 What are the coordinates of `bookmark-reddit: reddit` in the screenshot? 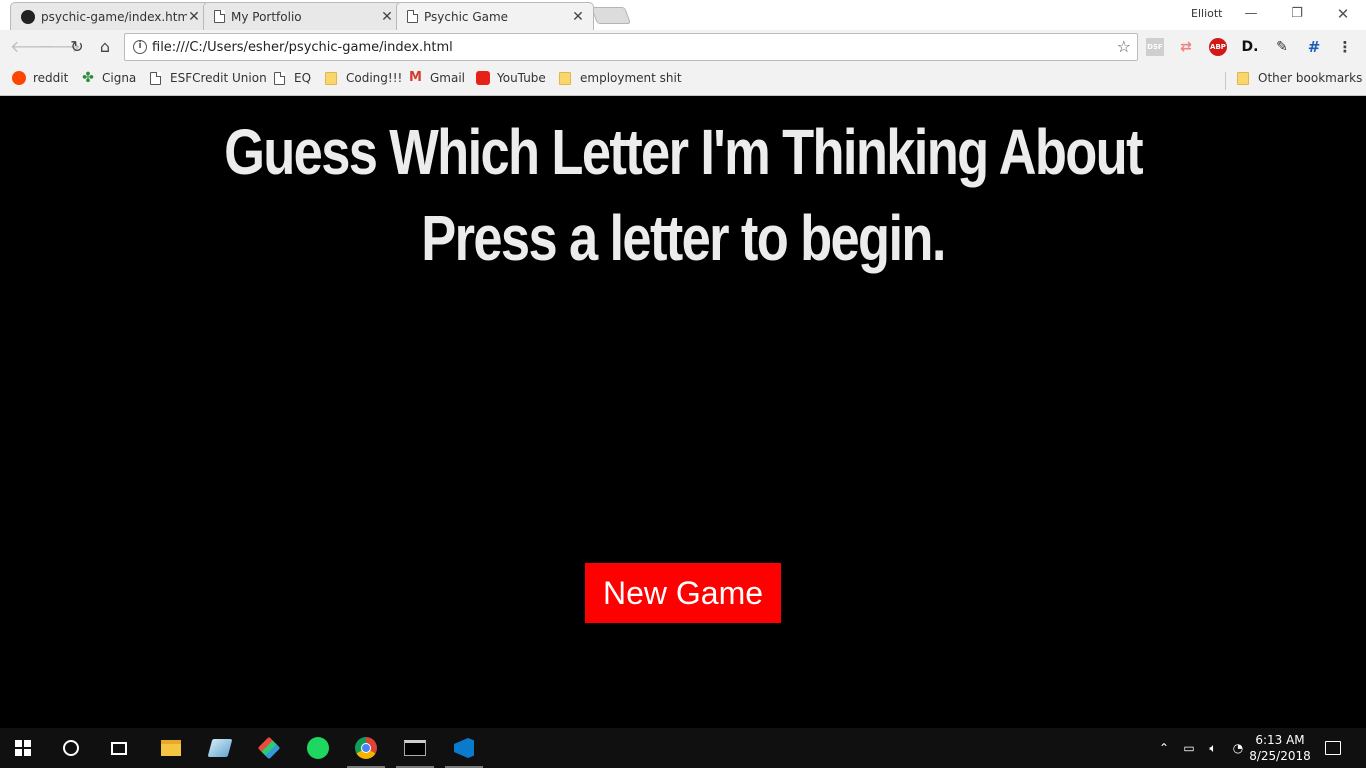 It's located at (40, 78).